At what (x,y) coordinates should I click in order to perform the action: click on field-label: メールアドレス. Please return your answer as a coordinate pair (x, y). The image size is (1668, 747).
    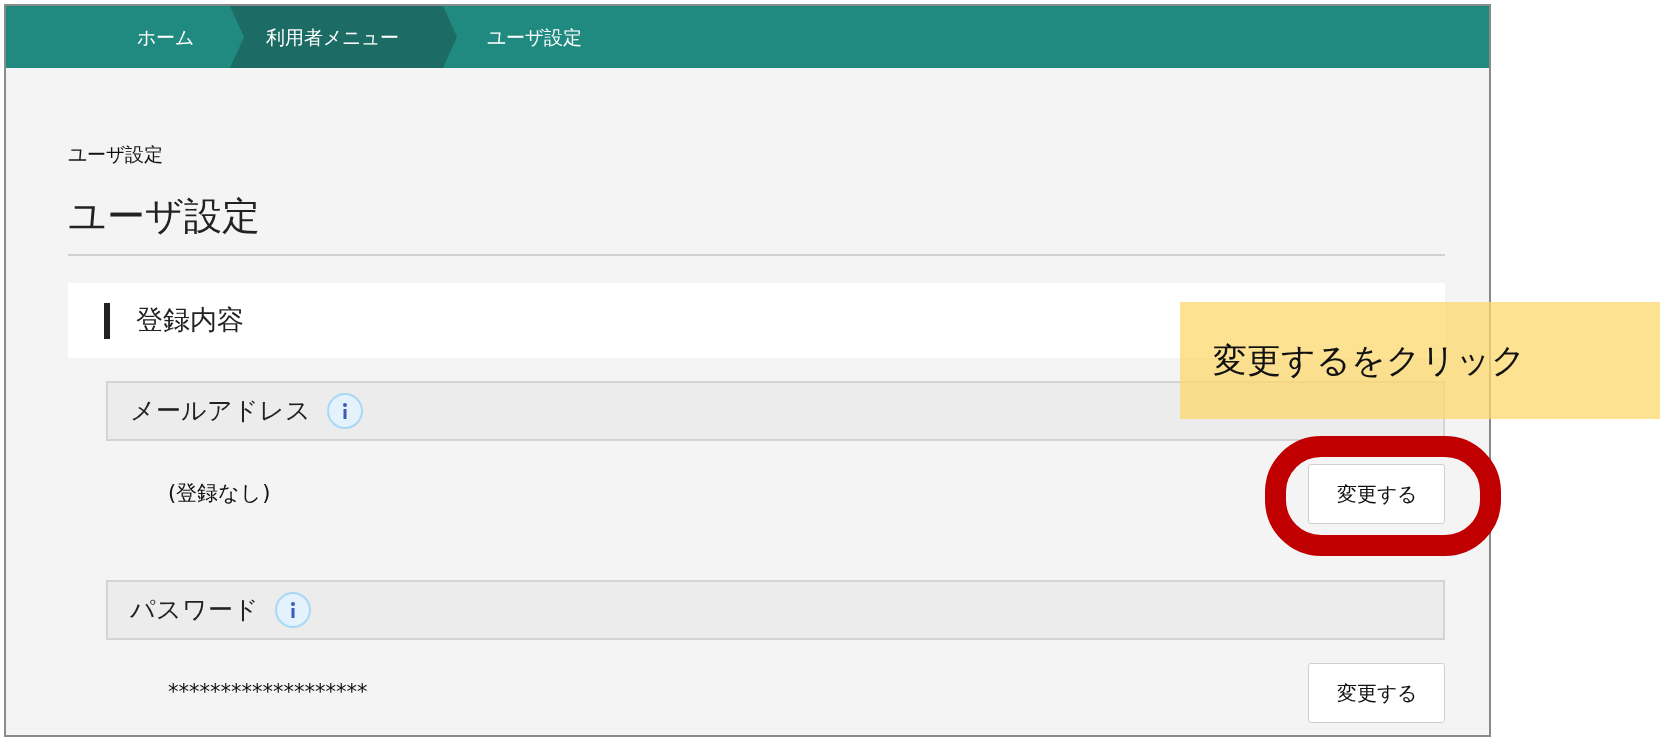
    Looking at the image, I should click on (220, 411).